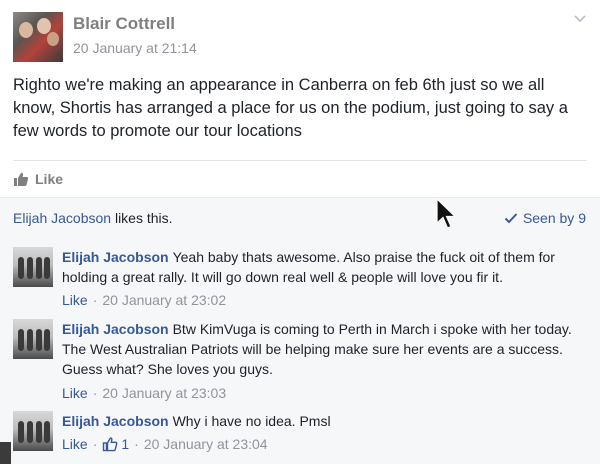 The width and height of the screenshot is (600, 464). What do you see at coordinates (300, 217) in the screenshot?
I see `likes-summary: Elijah Jacobson likes this. Seen by 9` at bounding box center [300, 217].